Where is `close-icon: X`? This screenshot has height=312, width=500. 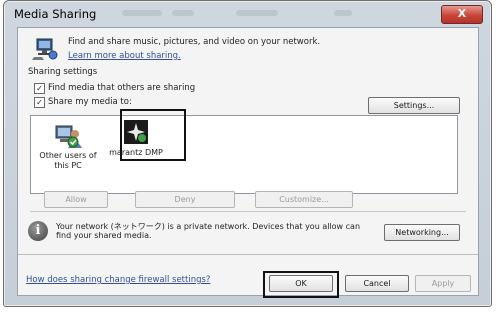 close-icon: X is located at coordinates (462, 13).